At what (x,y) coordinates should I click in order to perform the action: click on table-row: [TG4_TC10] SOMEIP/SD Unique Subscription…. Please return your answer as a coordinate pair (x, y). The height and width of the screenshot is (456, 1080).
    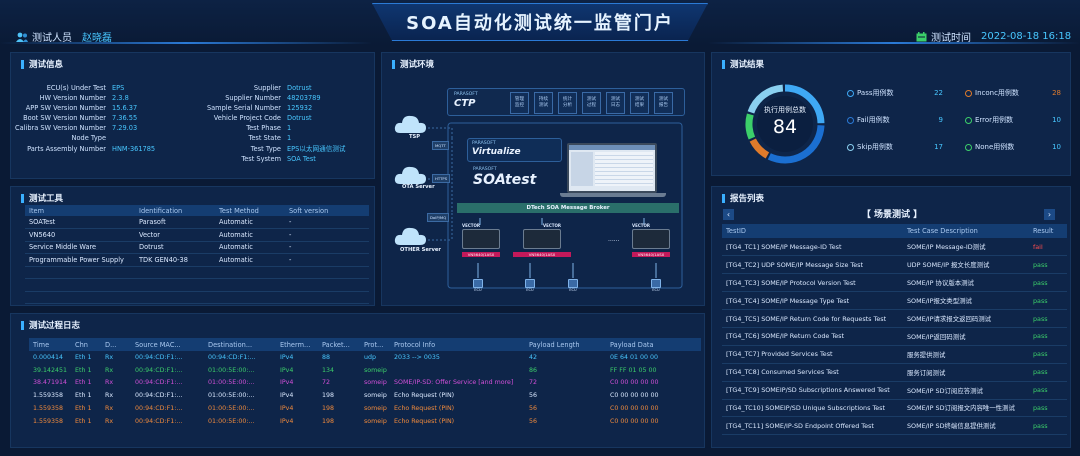
    Looking at the image, I should click on (894, 408).